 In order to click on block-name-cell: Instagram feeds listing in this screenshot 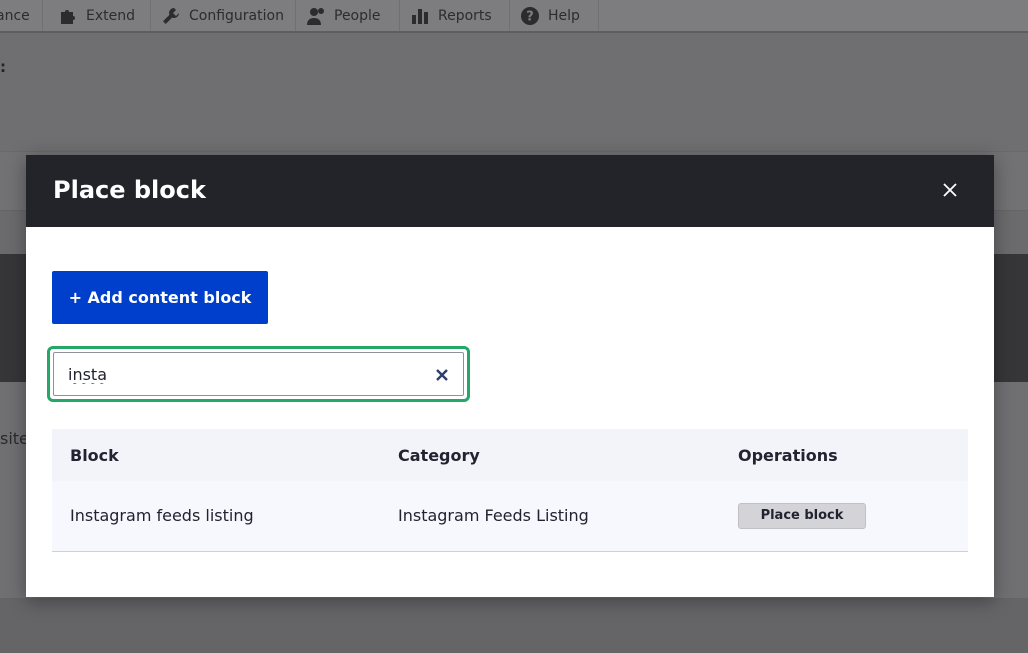, I will do `click(162, 516)`.